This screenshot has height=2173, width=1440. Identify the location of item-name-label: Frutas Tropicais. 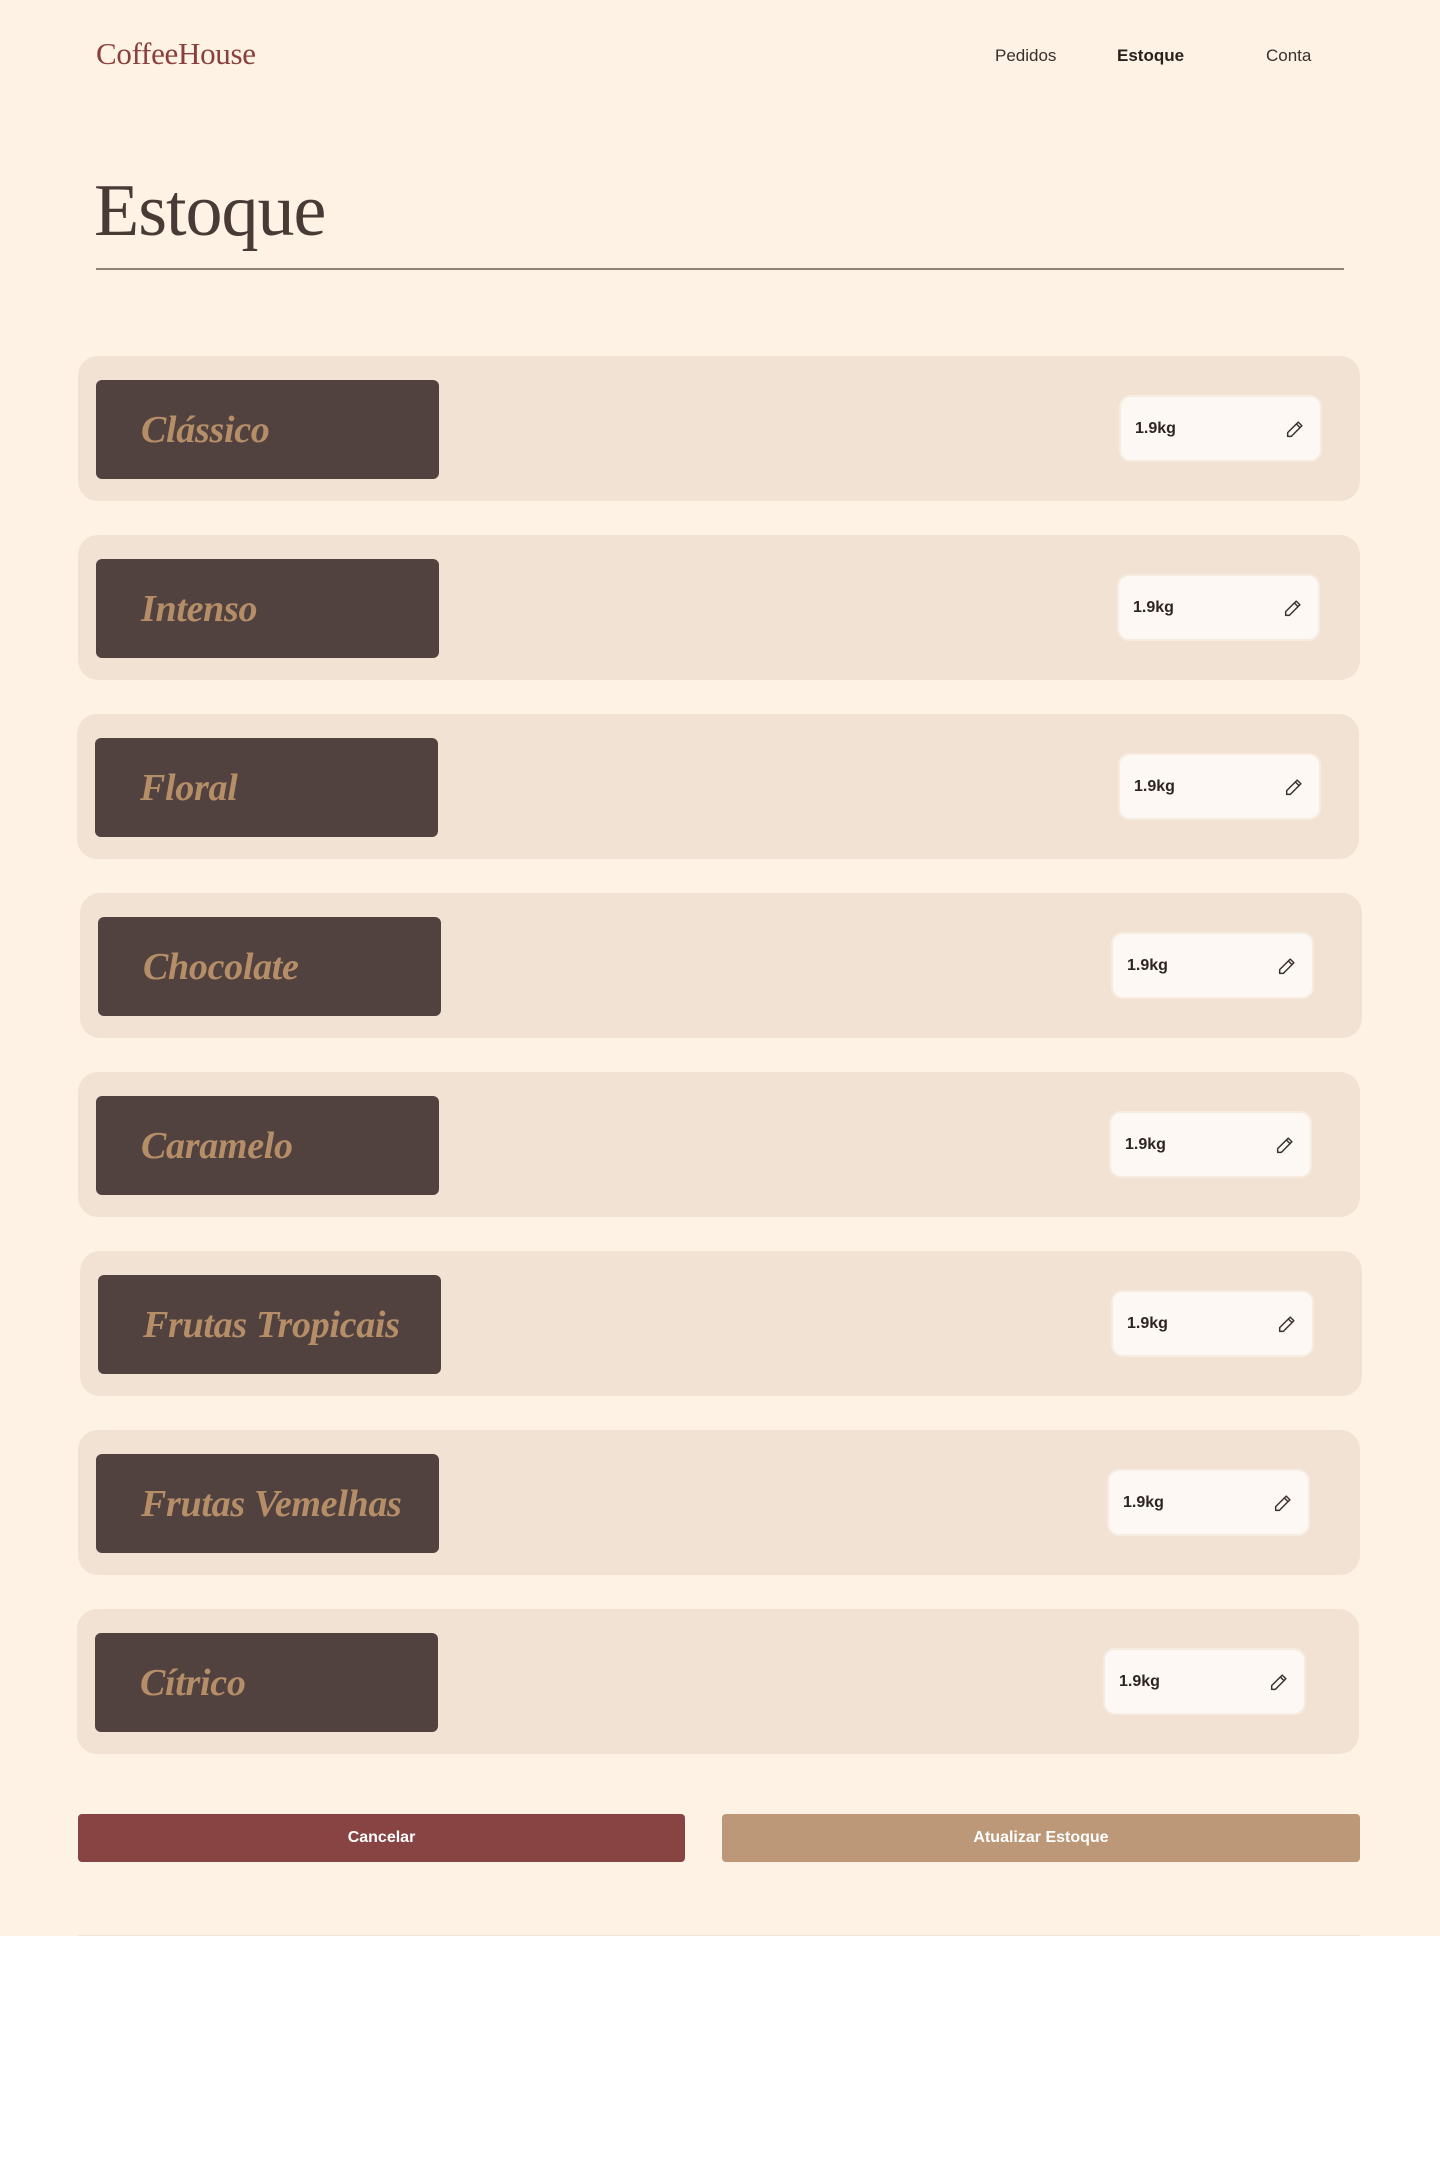
(269, 1324).